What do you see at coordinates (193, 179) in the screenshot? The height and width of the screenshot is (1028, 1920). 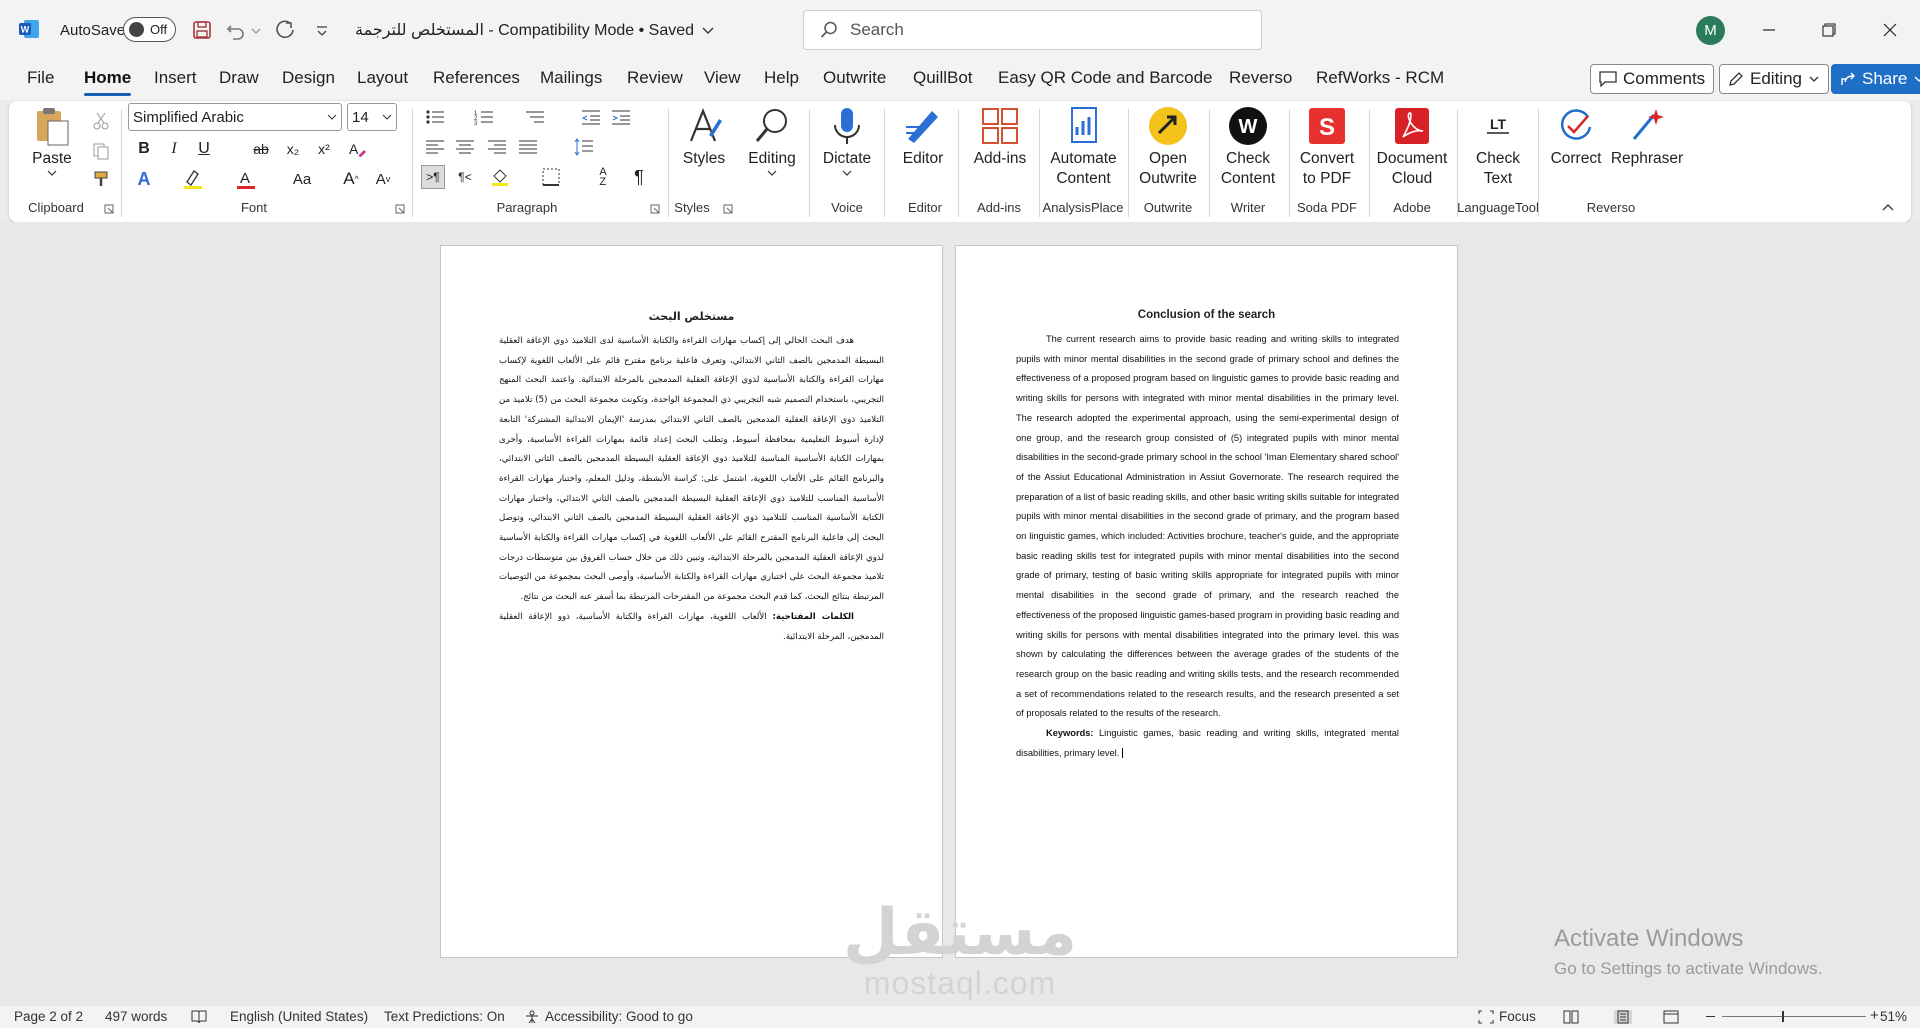 I see `highlight-icon` at bounding box center [193, 179].